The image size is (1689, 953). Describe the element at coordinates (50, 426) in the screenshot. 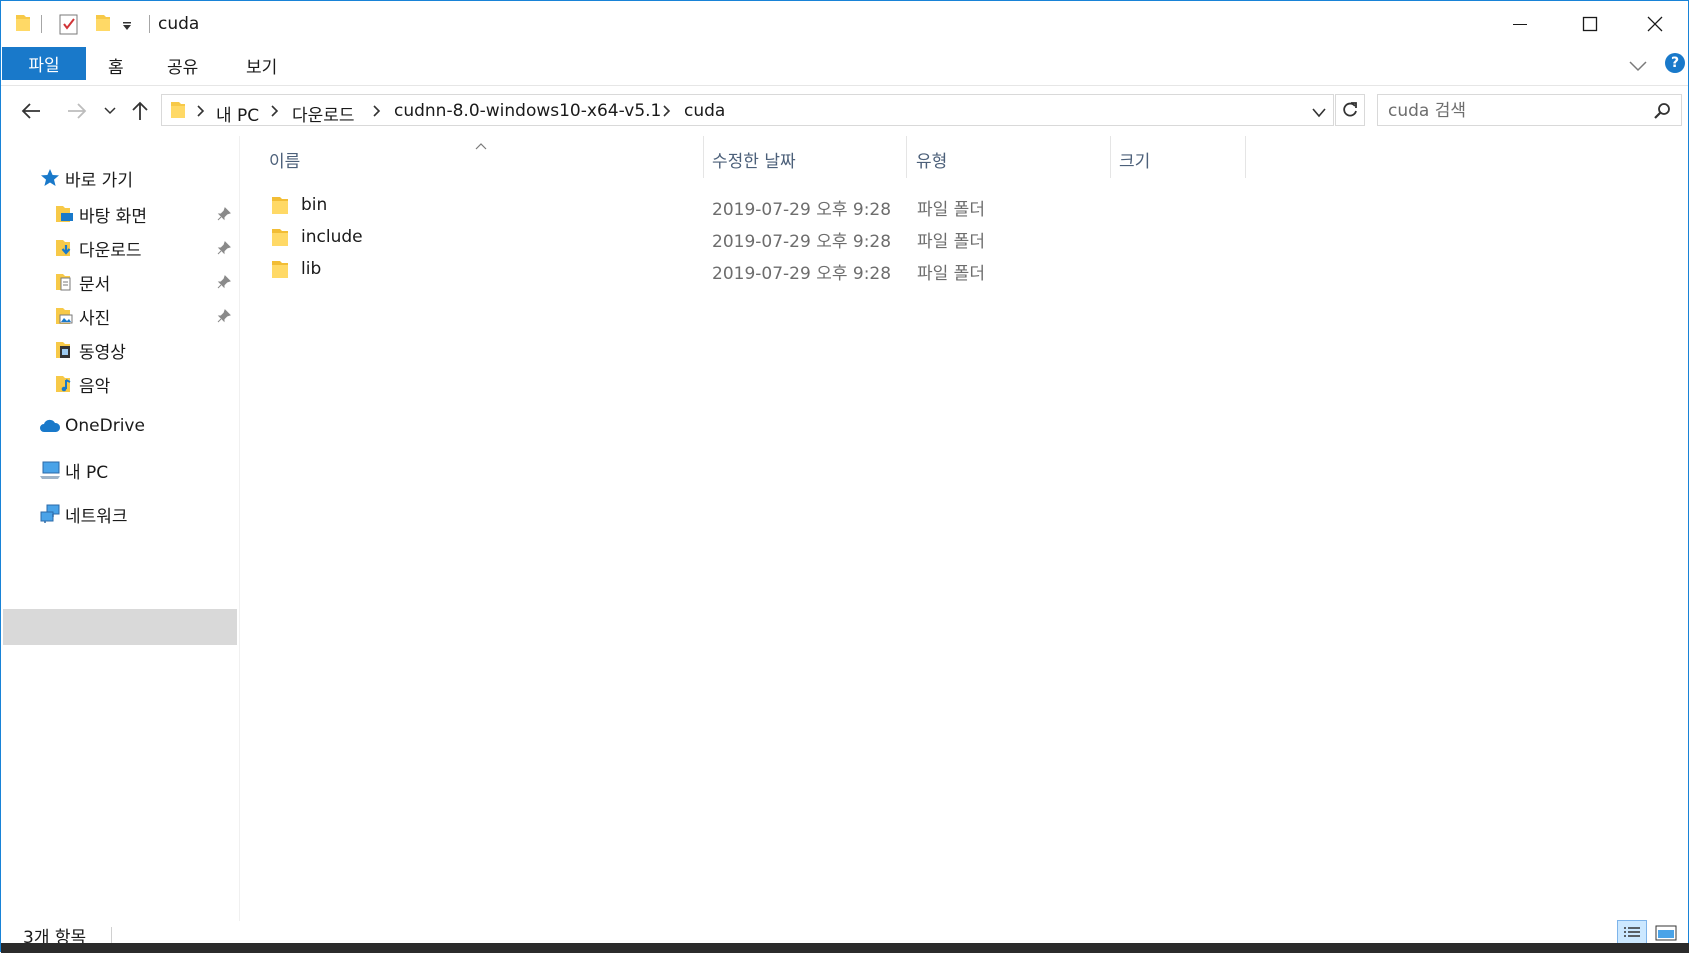

I see `cloud-icon` at that location.